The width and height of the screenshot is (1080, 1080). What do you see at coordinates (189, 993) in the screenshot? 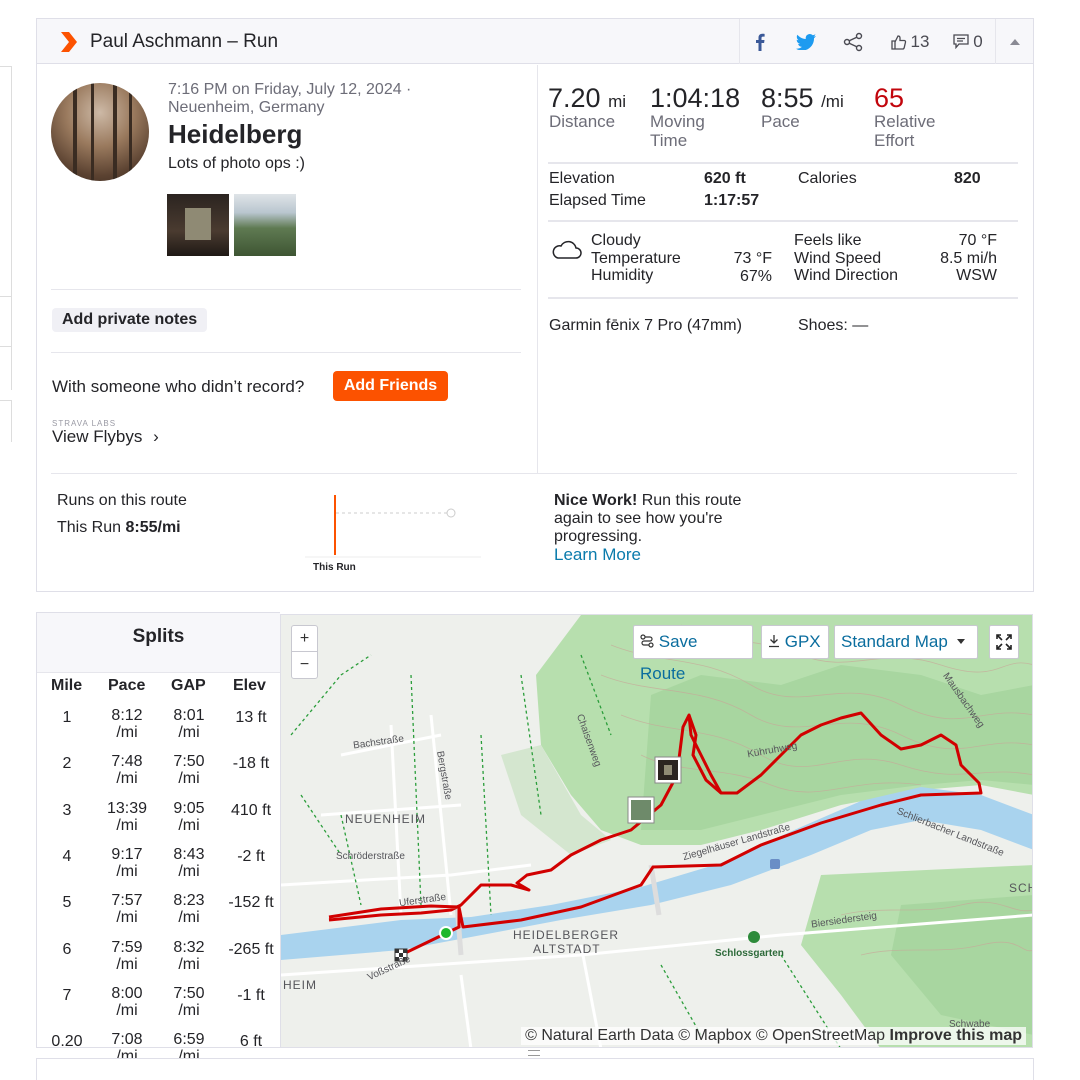
I see `split-gap-value: 7:50` at bounding box center [189, 993].